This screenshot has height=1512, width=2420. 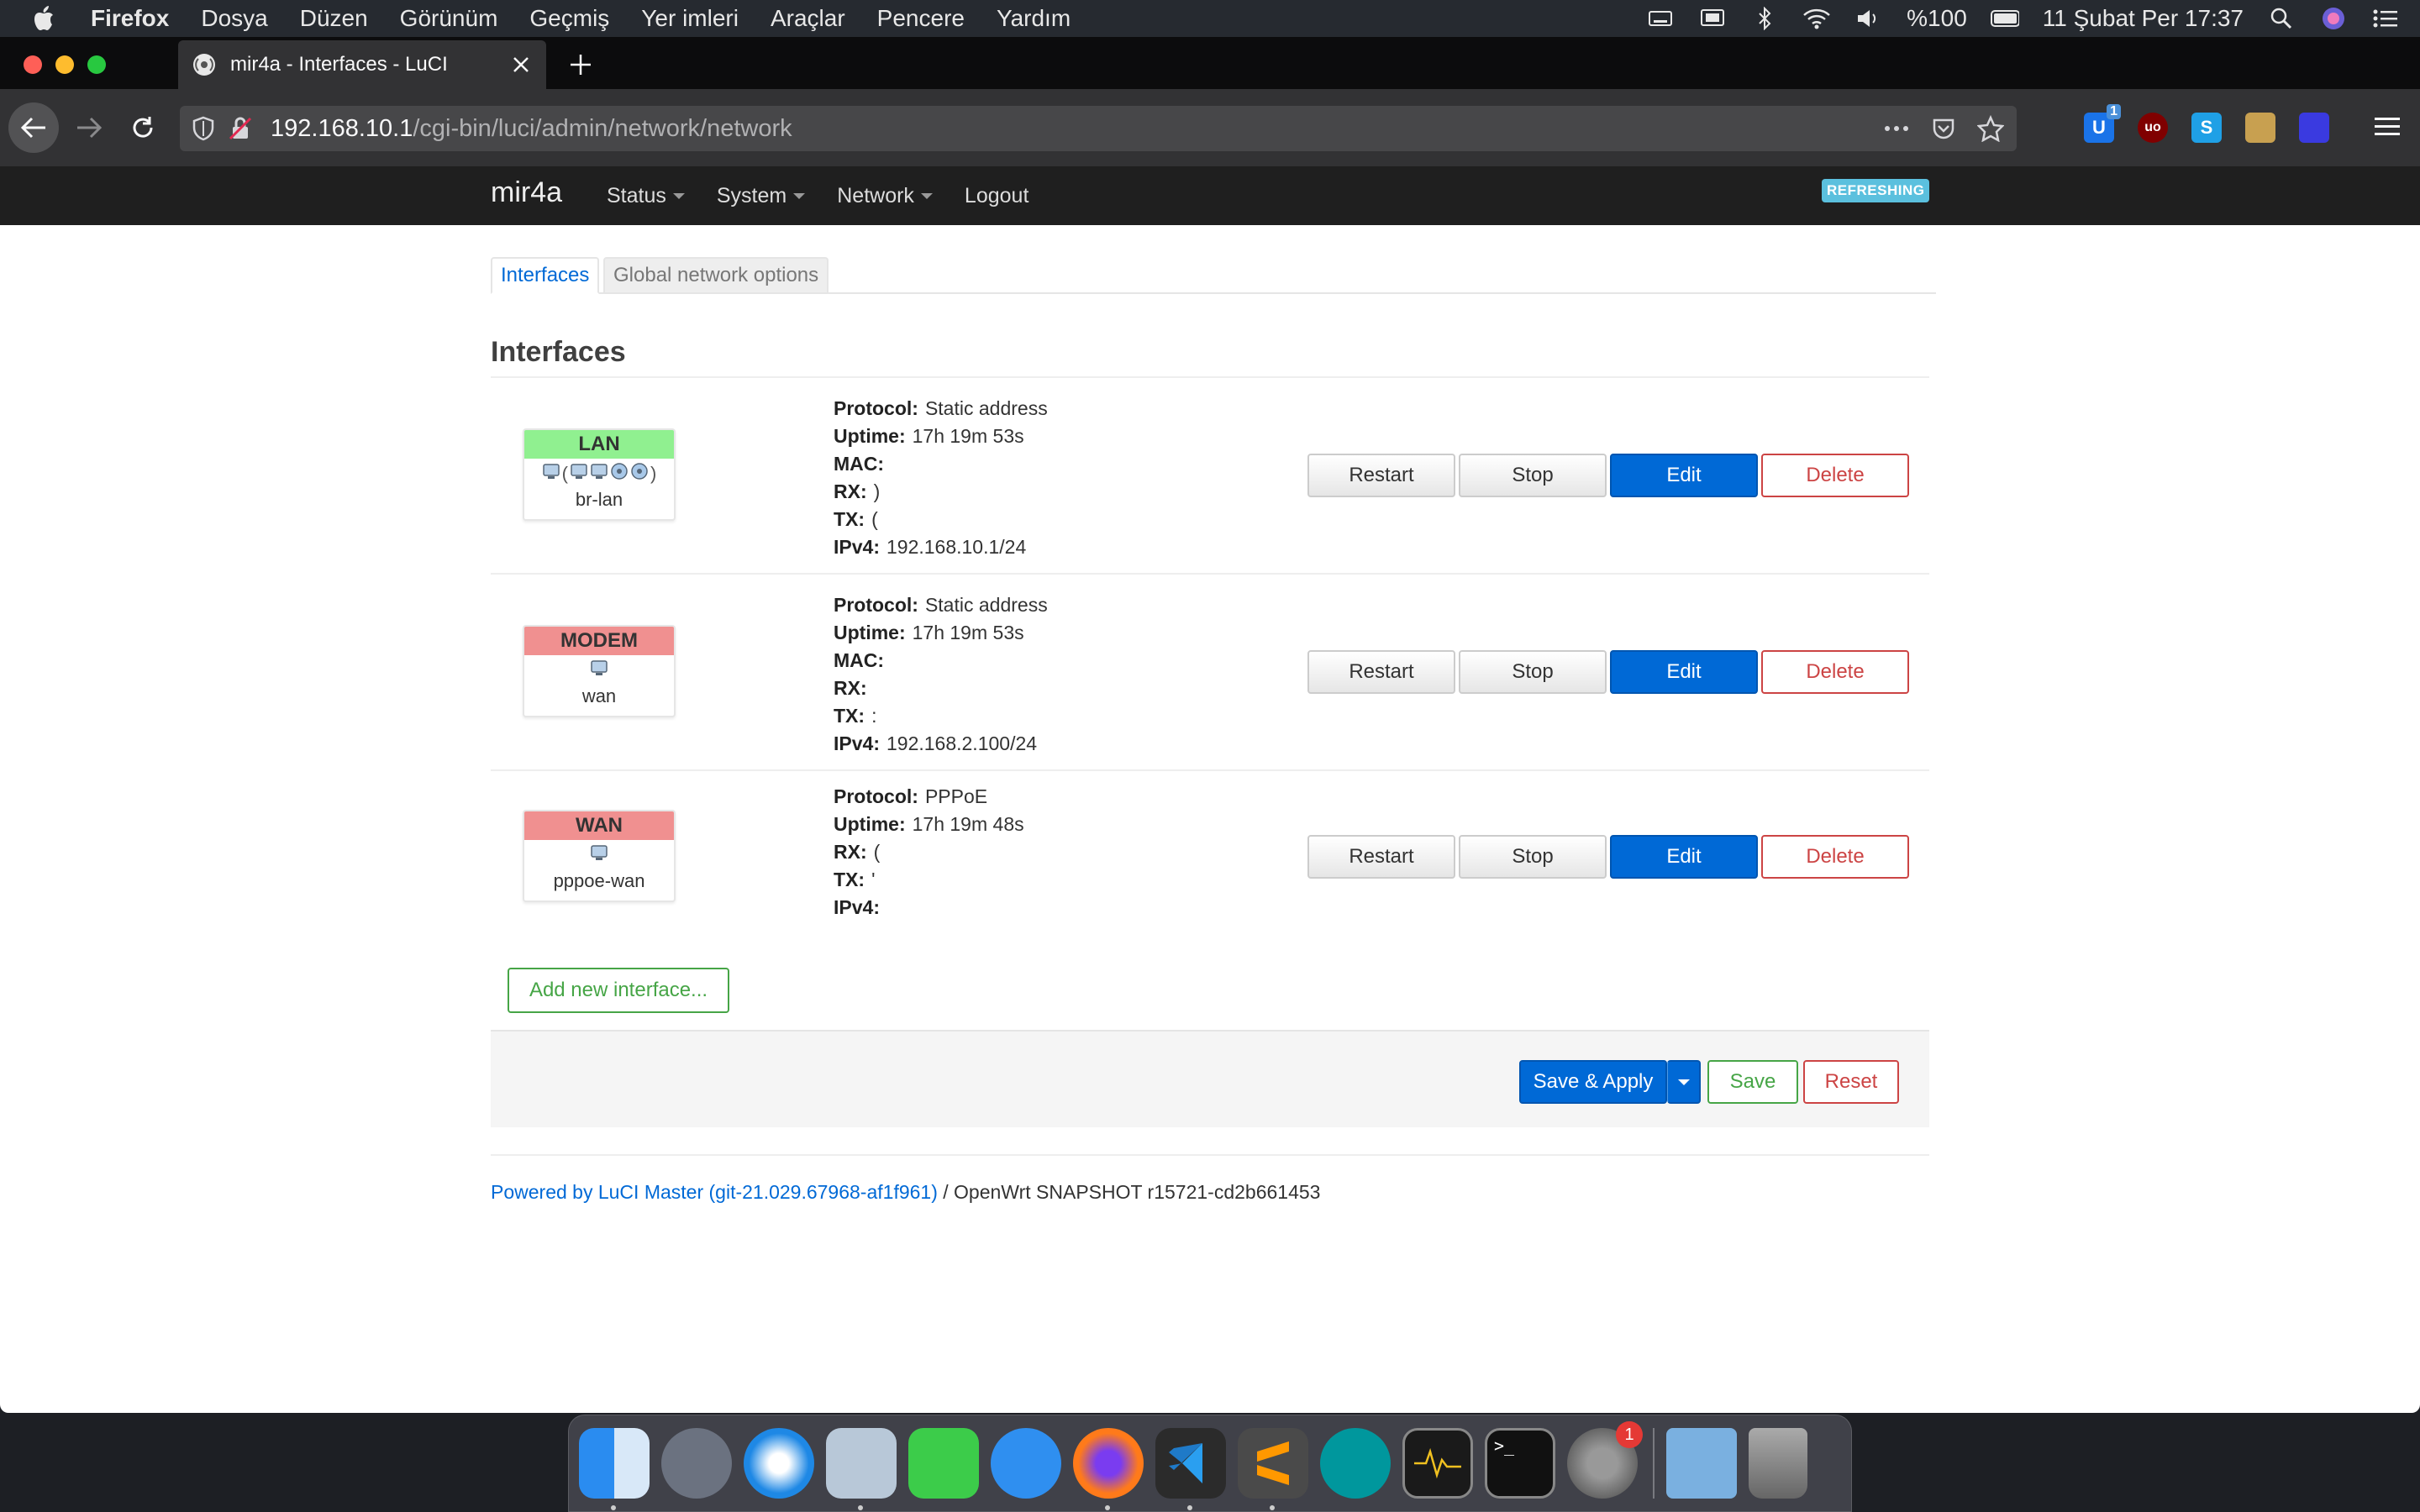 What do you see at coordinates (862, 1469) in the screenshot?
I see `preview-icon` at bounding box center [862, 1469].